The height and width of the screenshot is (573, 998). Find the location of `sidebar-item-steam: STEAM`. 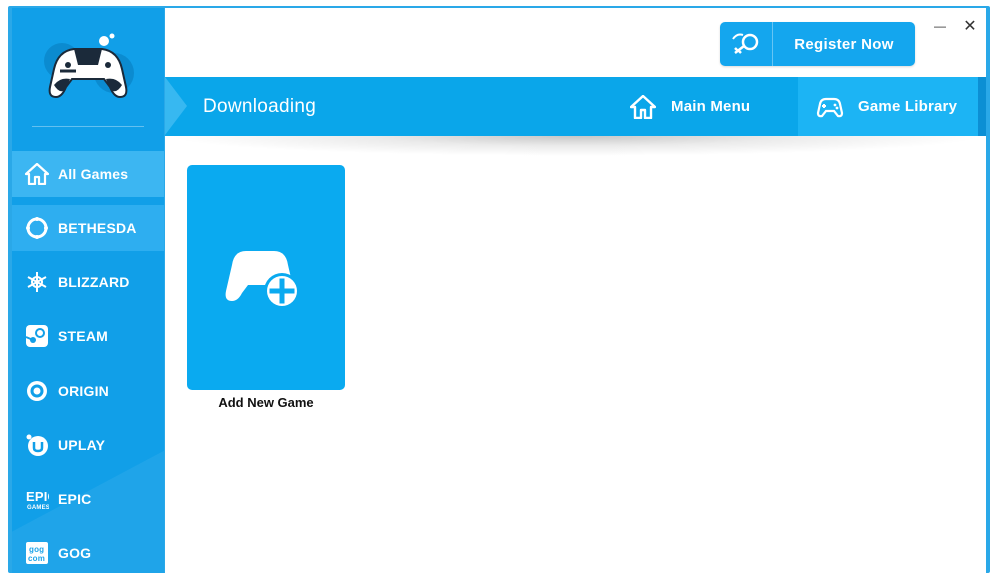

sidebar-item-steam: STEAM is located at coordinates (88, 336).